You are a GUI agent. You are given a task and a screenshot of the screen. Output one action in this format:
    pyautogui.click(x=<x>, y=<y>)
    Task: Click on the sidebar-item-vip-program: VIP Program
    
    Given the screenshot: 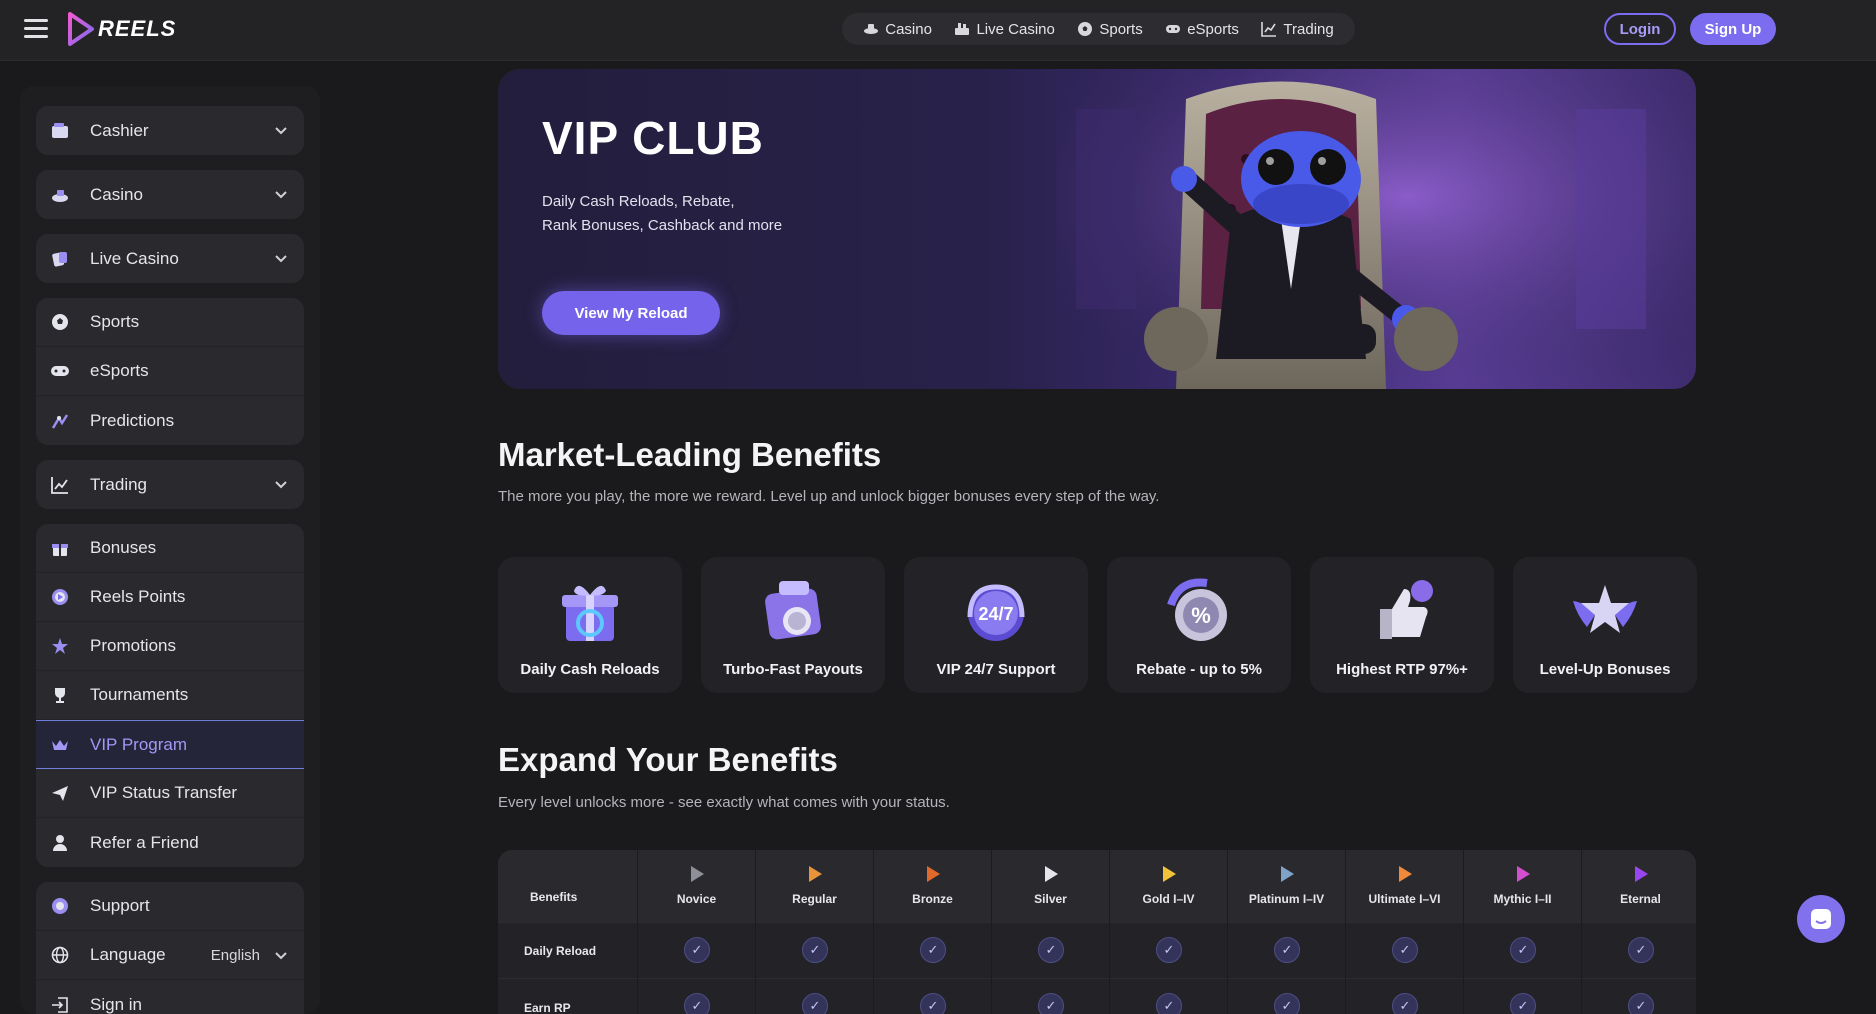 What is the action you would take?
    pyautogui.click(x=170, y=744)
    